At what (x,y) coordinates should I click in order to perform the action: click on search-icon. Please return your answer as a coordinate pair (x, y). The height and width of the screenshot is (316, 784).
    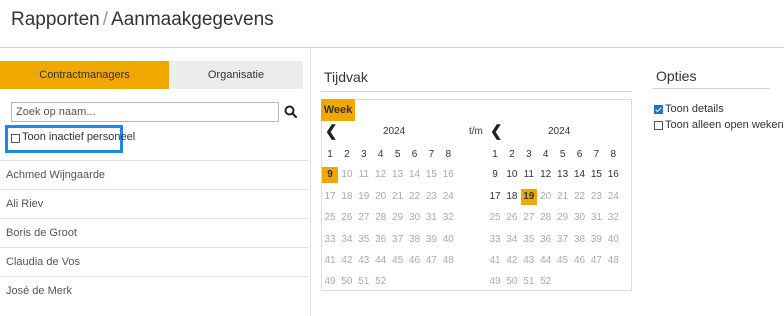
    Looking at the image, I should click on (291, 112).